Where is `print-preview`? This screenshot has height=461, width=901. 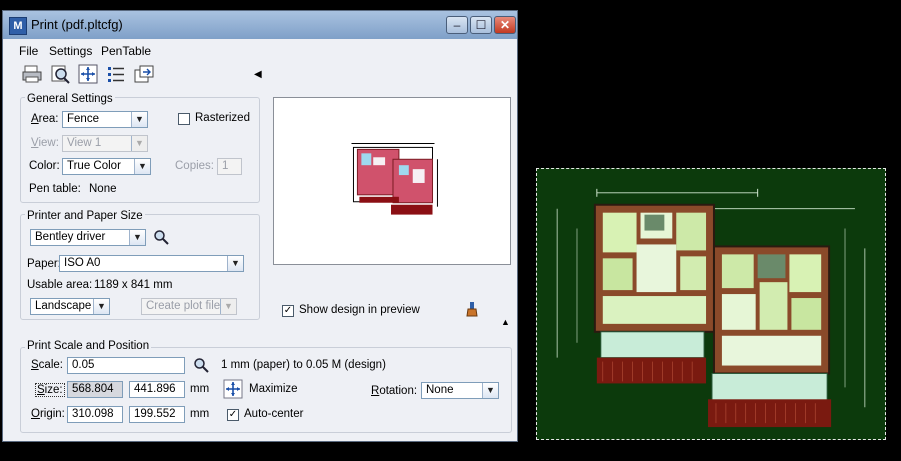 print-preview is located at coordinates (392, 181).